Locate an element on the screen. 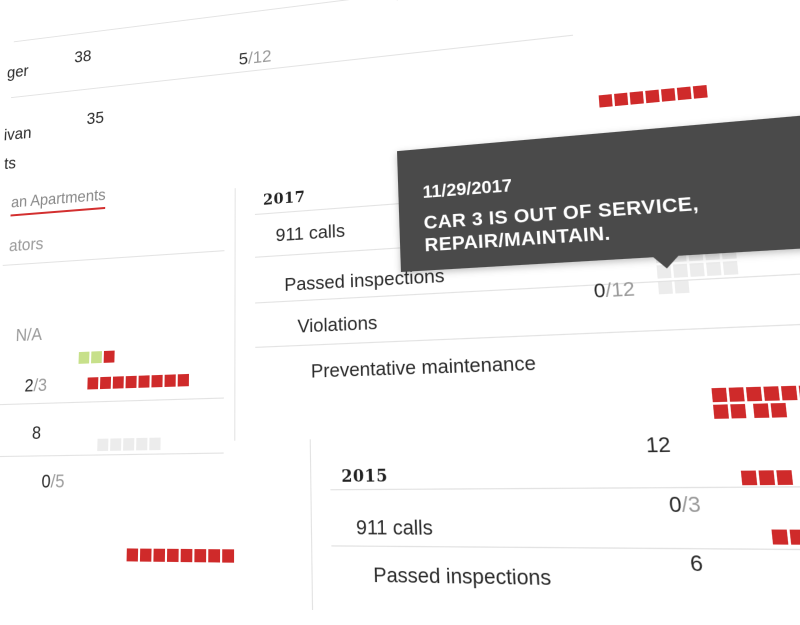 The height and width of the screenshot is (625, 800). metric-label: Preventative maintenance is located at coordinates (424, 367).